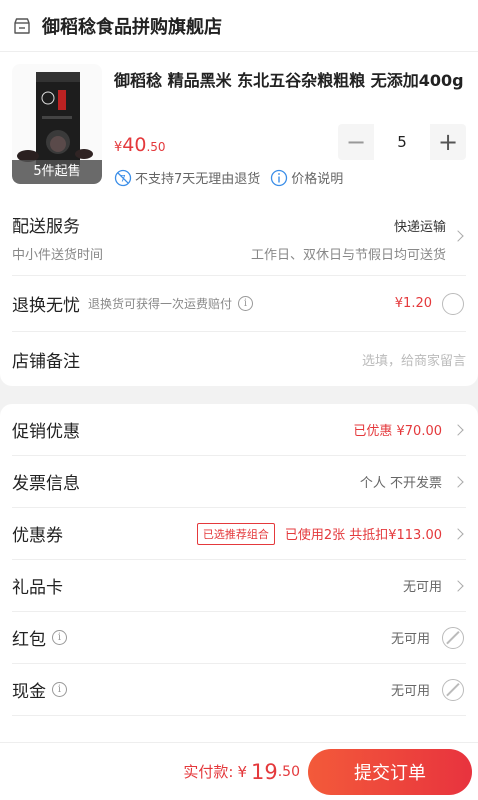  Describe the element at coordinates (239, 430) in the screenshot. I see `promo-row: 促销优惠 已优惠 ¥70.00` at that location.